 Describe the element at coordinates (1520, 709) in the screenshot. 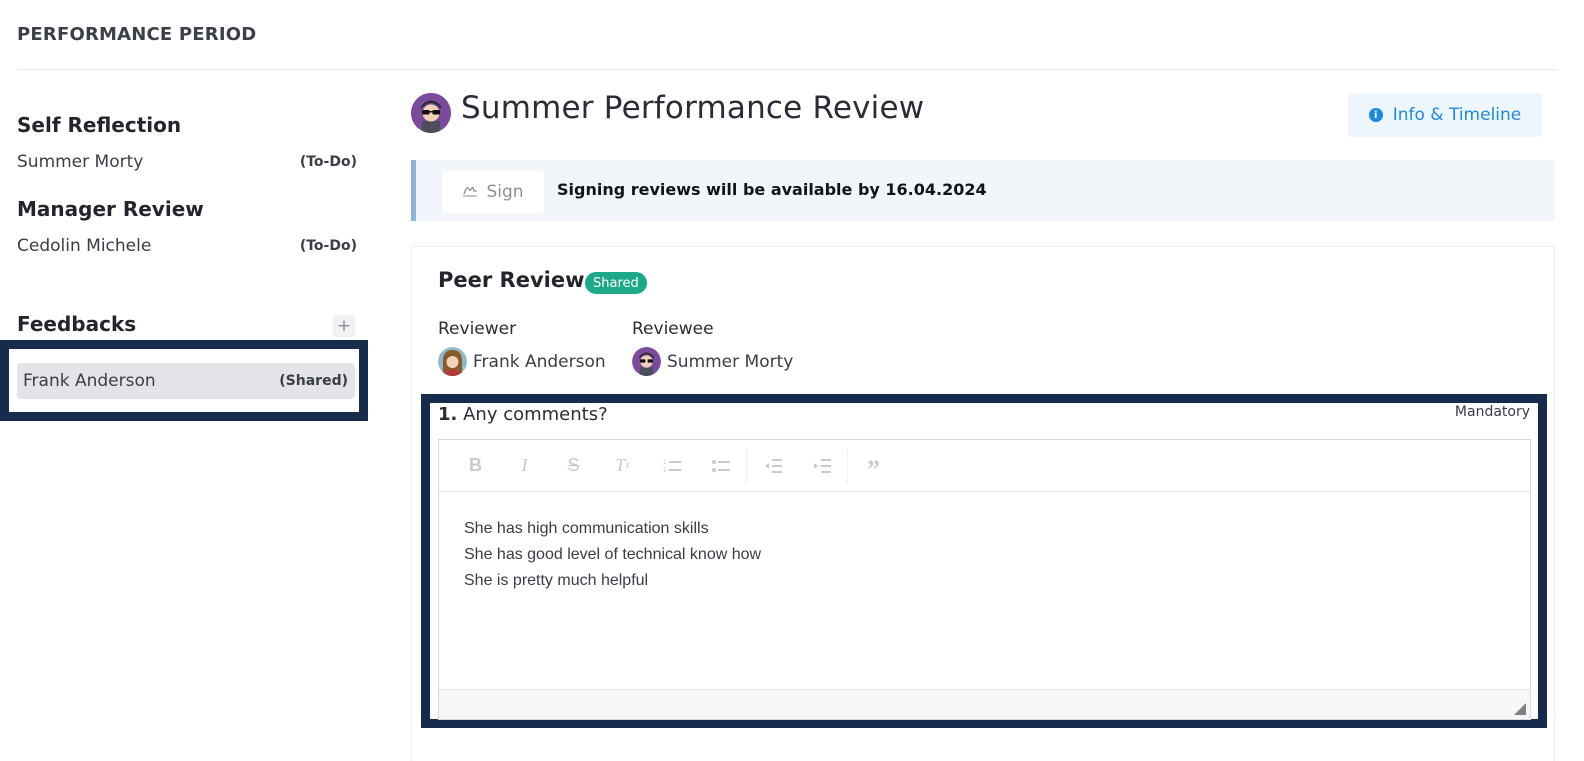

I see `resize-handle-icon` at that location.